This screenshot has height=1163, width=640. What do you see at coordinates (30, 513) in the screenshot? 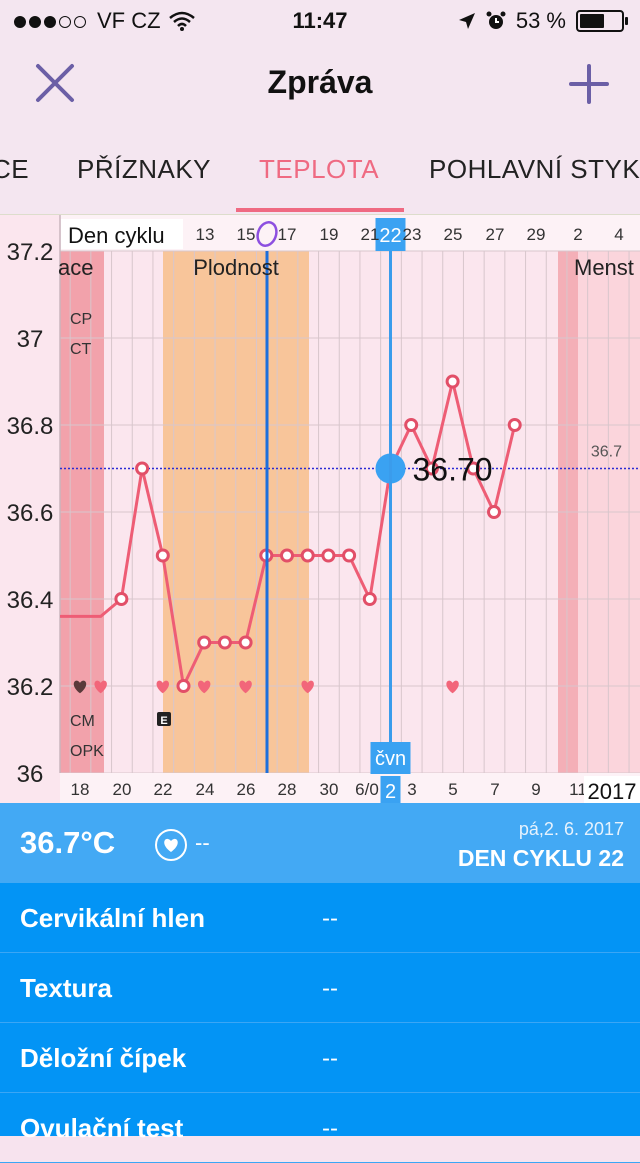
I see `y-tick-label: 36.6` at bounding box center [30, 513].